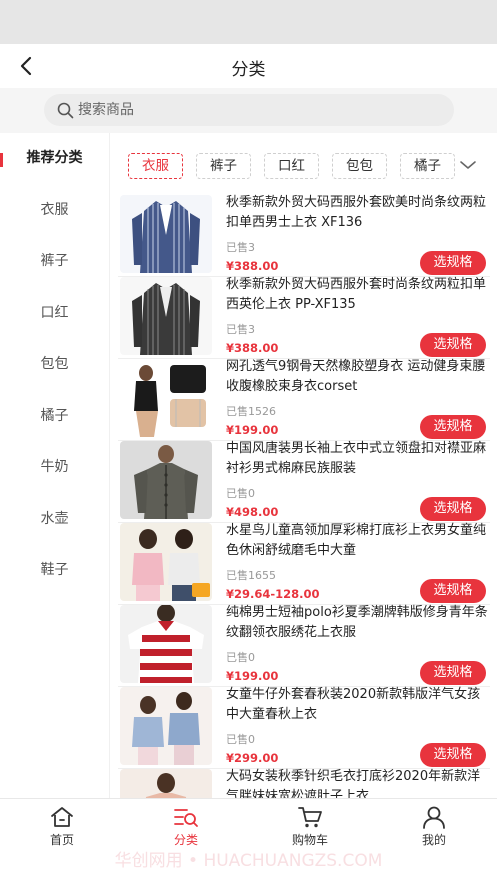  I want to click on sidebar-item-label: 鞋子, so click(54, 570).